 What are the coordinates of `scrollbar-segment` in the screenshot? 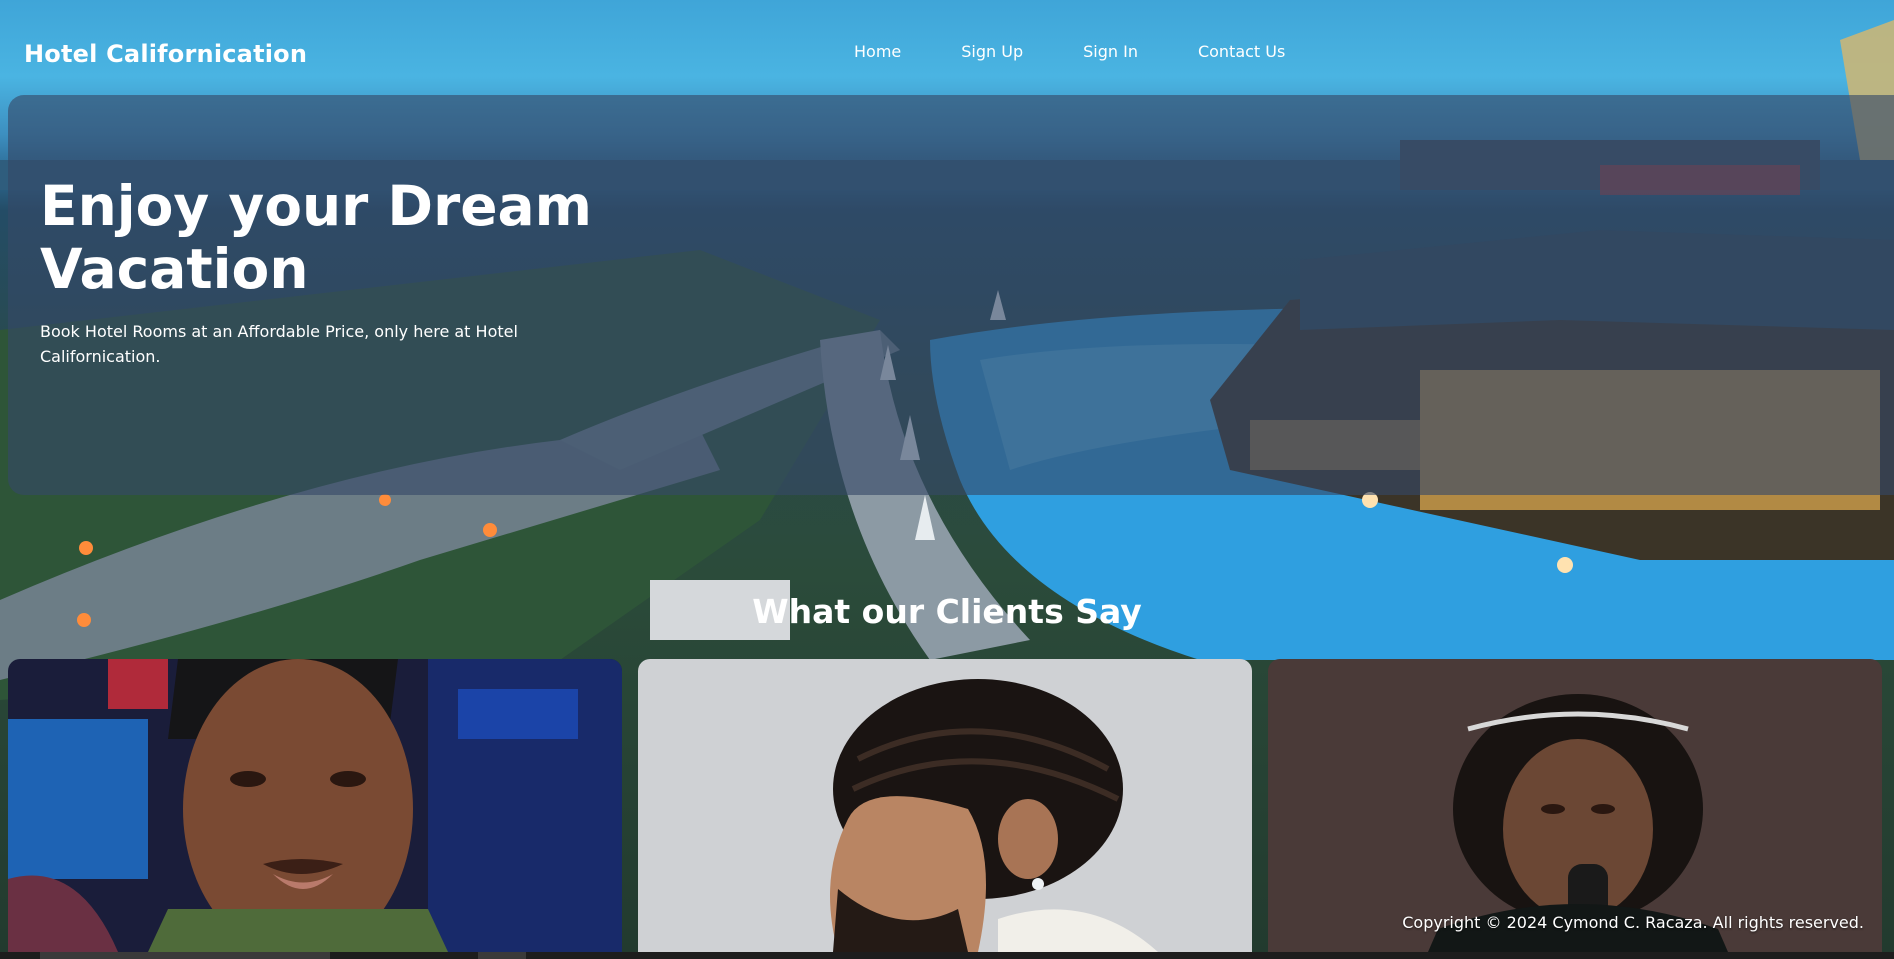 It's located at (502, 955).